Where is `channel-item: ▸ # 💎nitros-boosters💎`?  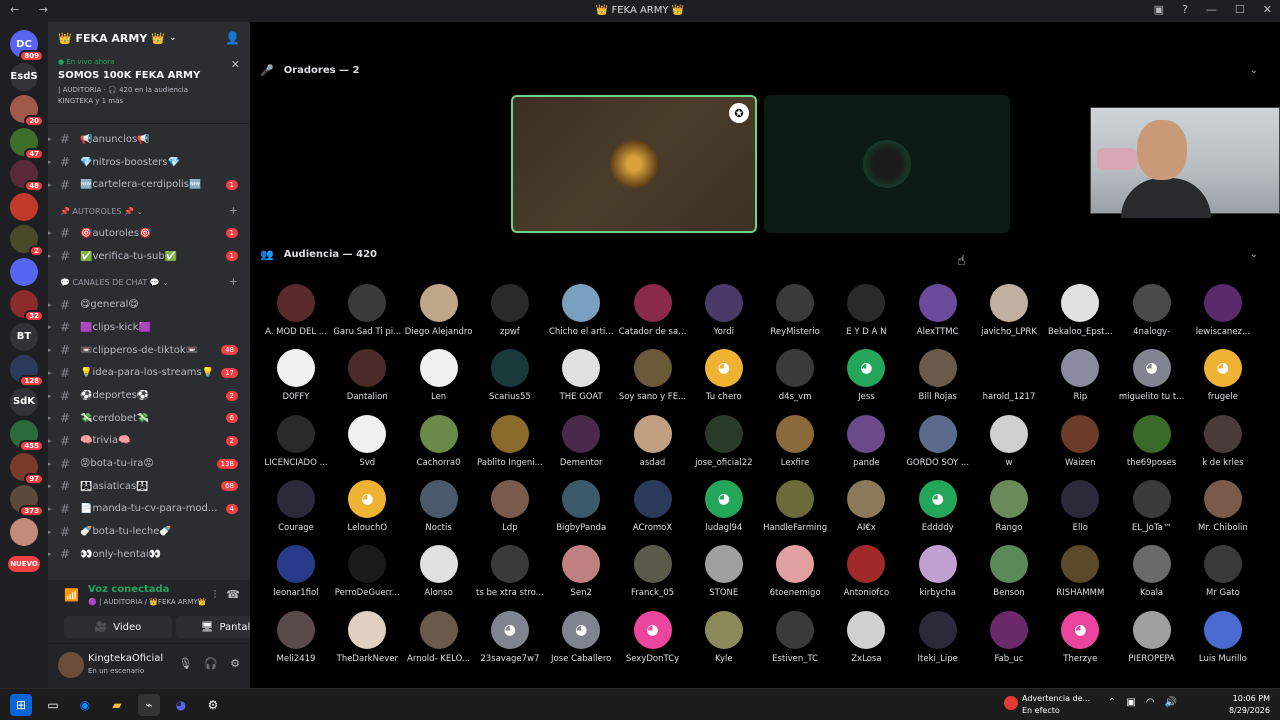 channel-item: ▸ # 💎nitros-boosters💎 is located at coordinates (149, 162).